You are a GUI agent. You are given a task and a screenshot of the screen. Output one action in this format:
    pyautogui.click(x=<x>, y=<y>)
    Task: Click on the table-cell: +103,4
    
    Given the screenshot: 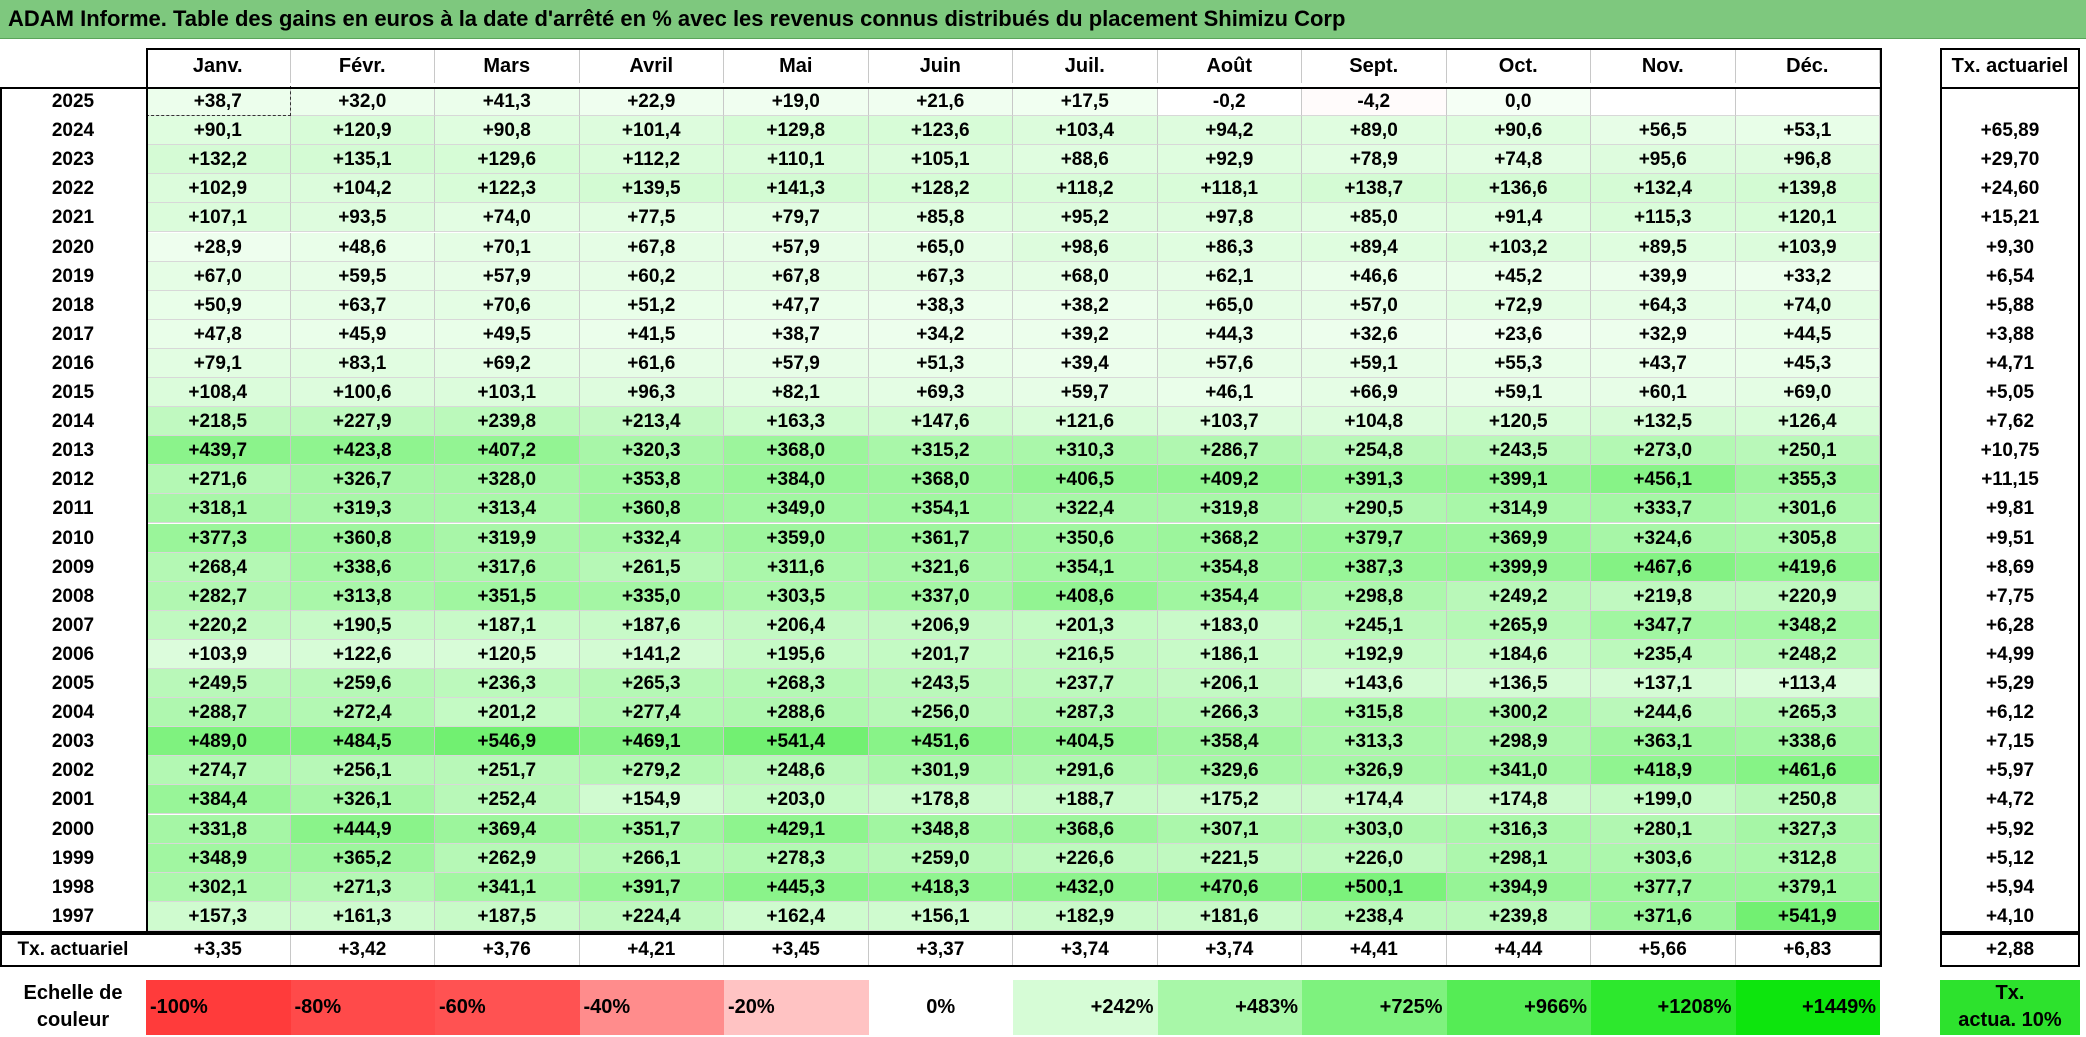 What is the action you would take?
    pyautogui.click(x=1085, y=131)
    